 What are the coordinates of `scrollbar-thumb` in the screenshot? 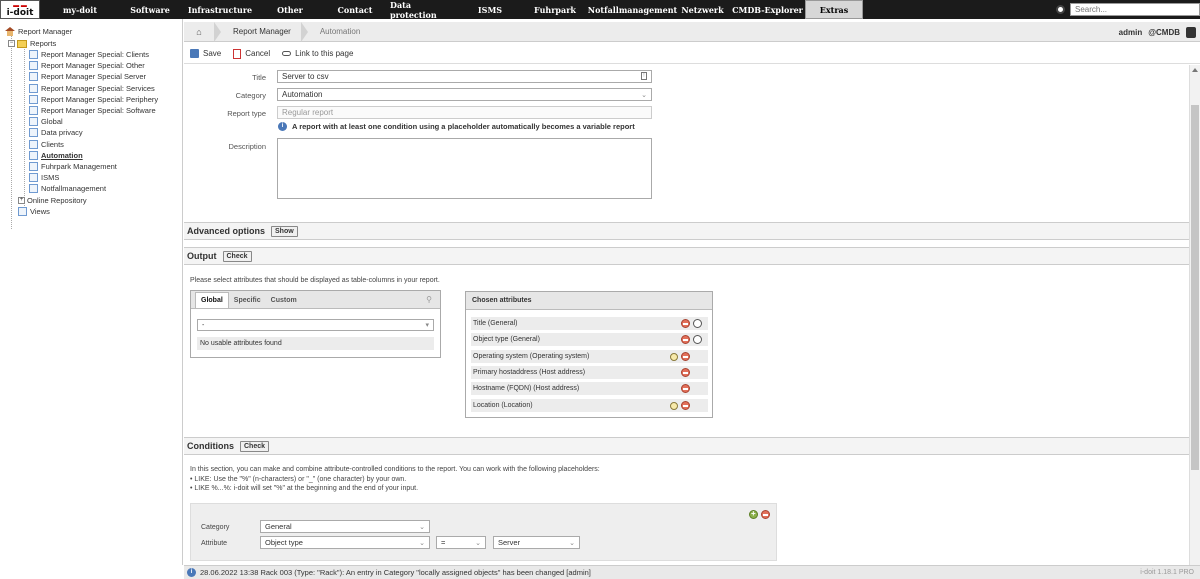 It's located at (1195, 287).